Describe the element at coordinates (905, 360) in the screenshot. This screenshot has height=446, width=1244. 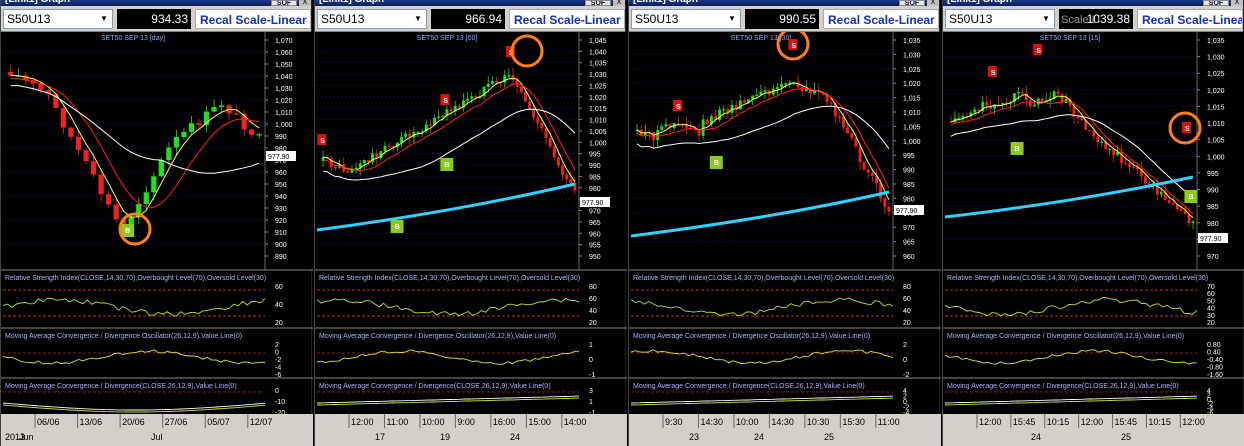
I see `macd-oscillator-tick: 0` at that location.